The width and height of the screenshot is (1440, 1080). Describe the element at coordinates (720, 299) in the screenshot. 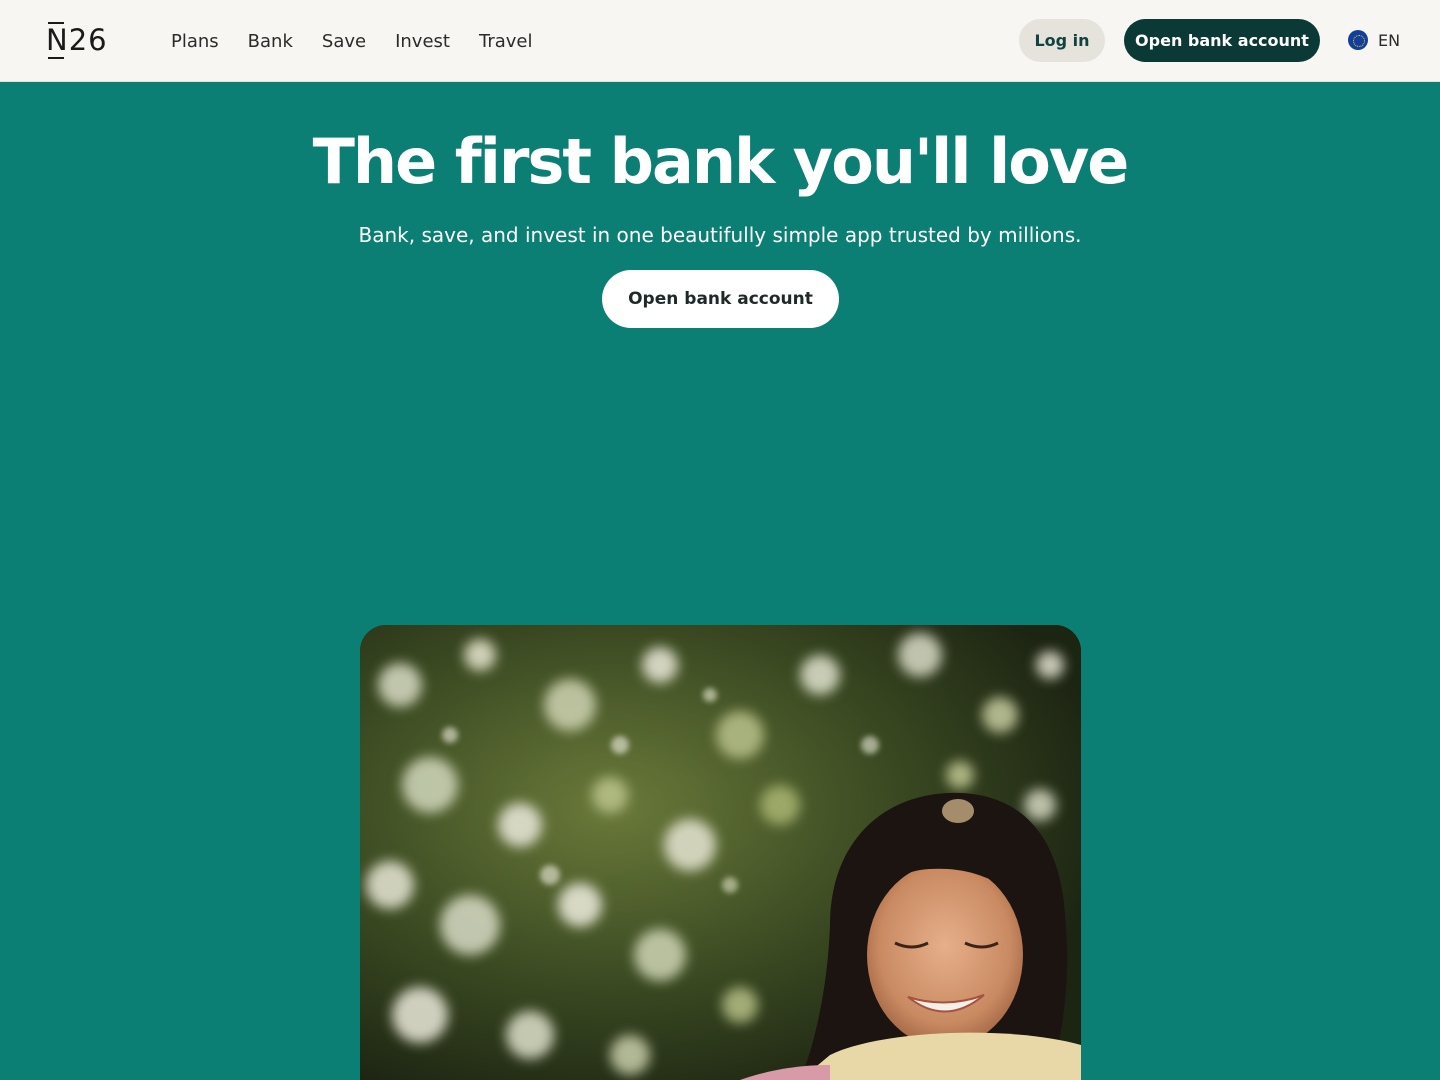

I see `open-bank-account-hero-button: Open bank account` at that location.